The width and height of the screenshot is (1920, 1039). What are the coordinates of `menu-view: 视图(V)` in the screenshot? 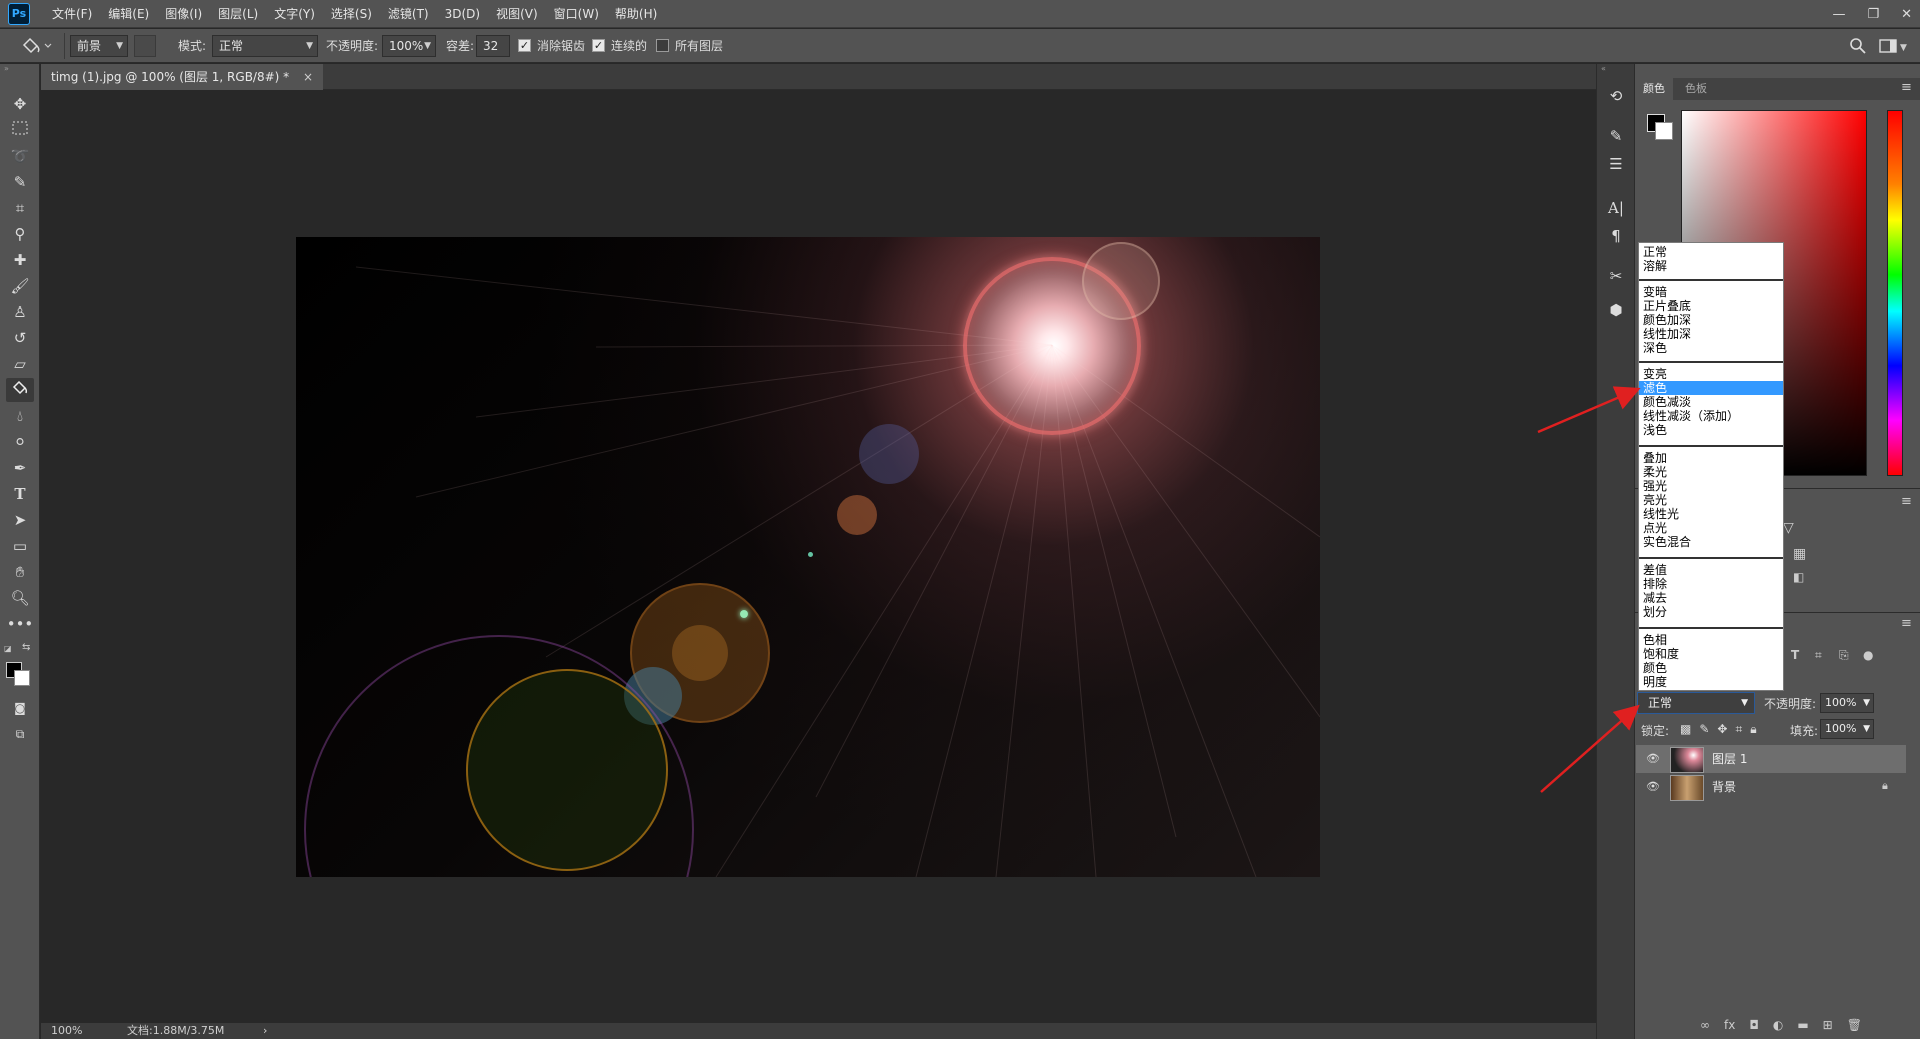 It's located at (517, 14).